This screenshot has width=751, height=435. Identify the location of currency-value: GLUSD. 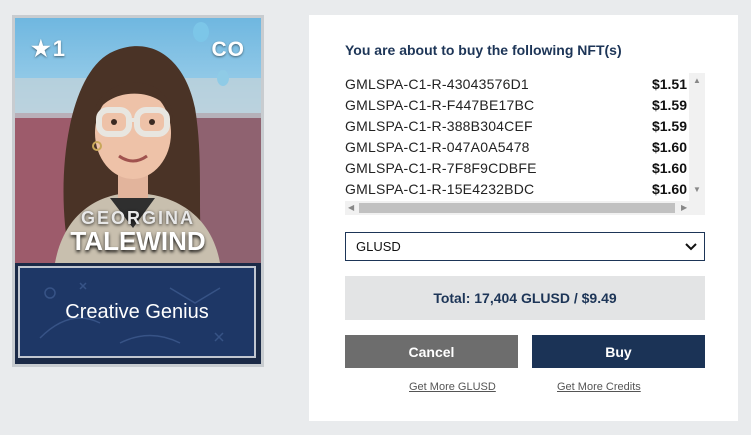
(378, 246).